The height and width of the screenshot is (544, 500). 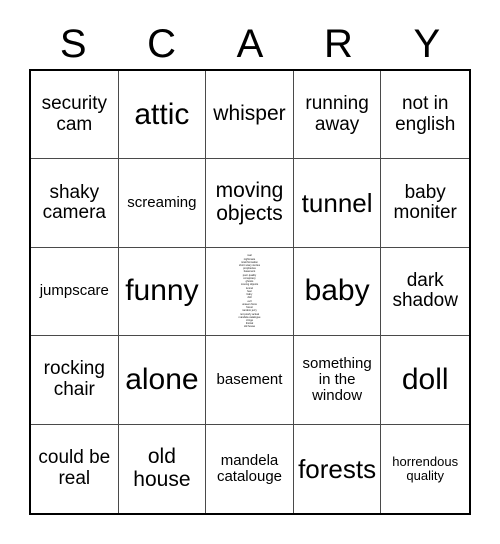 I want to click on bingo-cell-label: running away, so click(x=337, y=114).